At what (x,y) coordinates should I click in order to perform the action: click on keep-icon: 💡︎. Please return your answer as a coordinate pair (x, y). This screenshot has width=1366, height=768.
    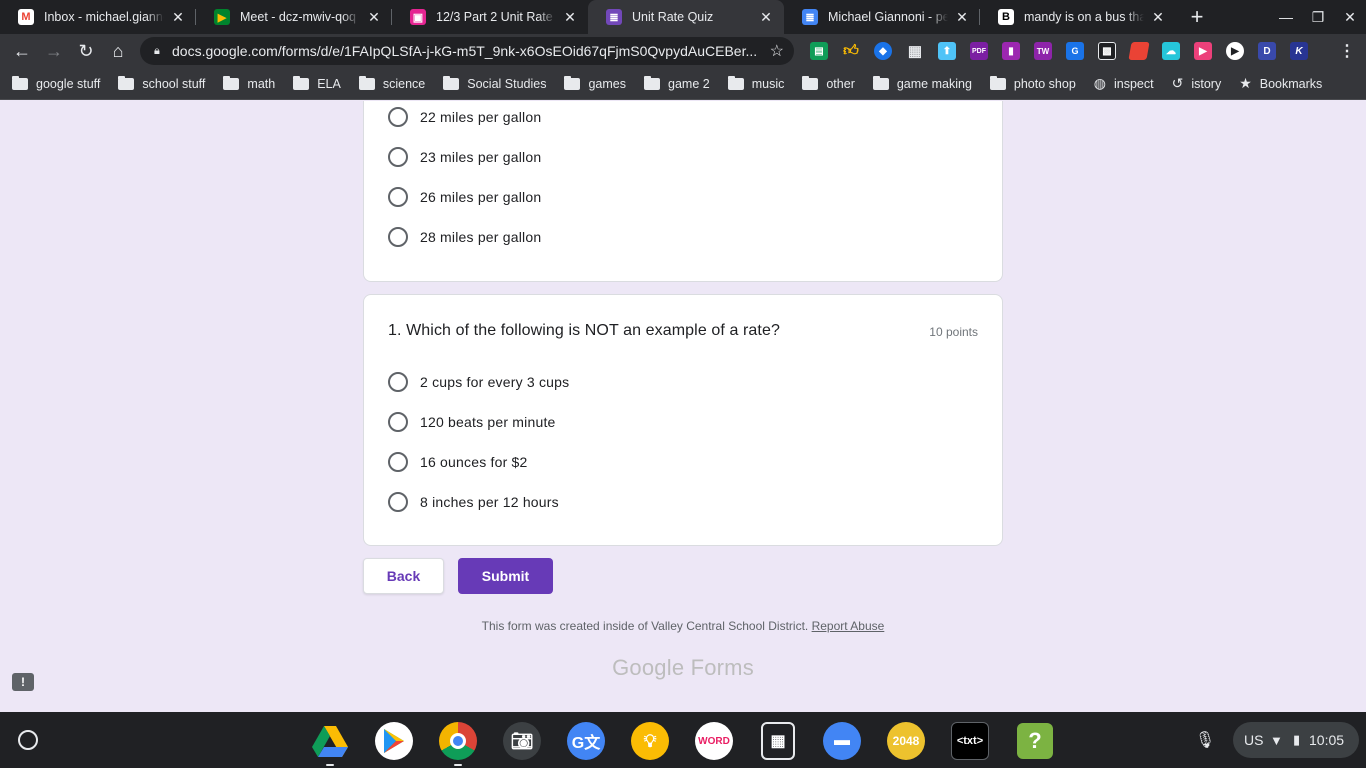
    Looking at the image, I should click on (650, 741).